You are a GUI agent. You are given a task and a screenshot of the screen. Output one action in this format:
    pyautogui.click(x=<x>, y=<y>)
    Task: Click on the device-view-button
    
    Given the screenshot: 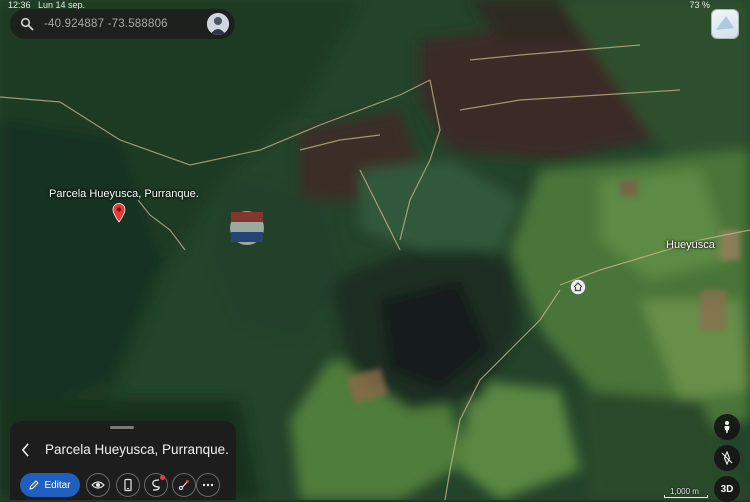 What is the action you would take?
    pyautogui.click(x=128, y=485)
    